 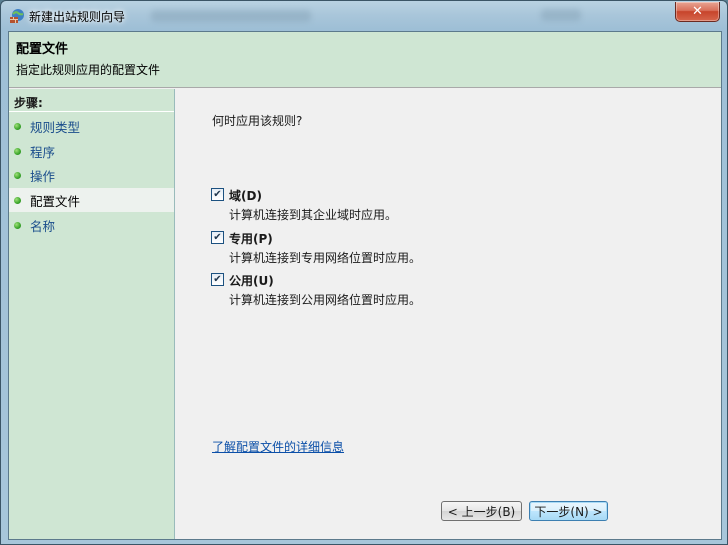 What do you see at coordinates (481, 511) in the screenshot?
I see `back-button: < 上一步(B)` at bounding box center [481, 511].